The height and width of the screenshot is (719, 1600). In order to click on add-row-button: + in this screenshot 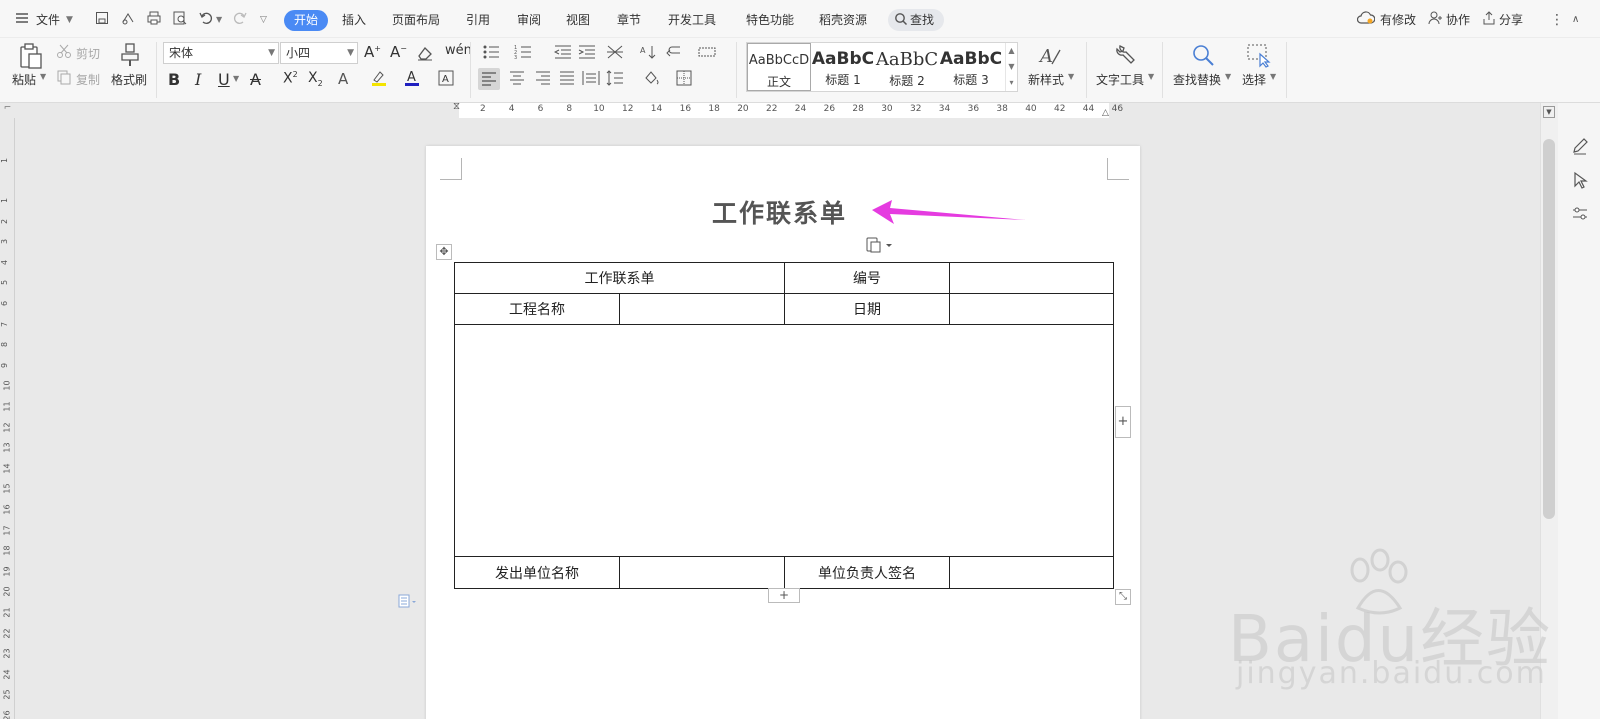, I will do `click(784, 595)`.